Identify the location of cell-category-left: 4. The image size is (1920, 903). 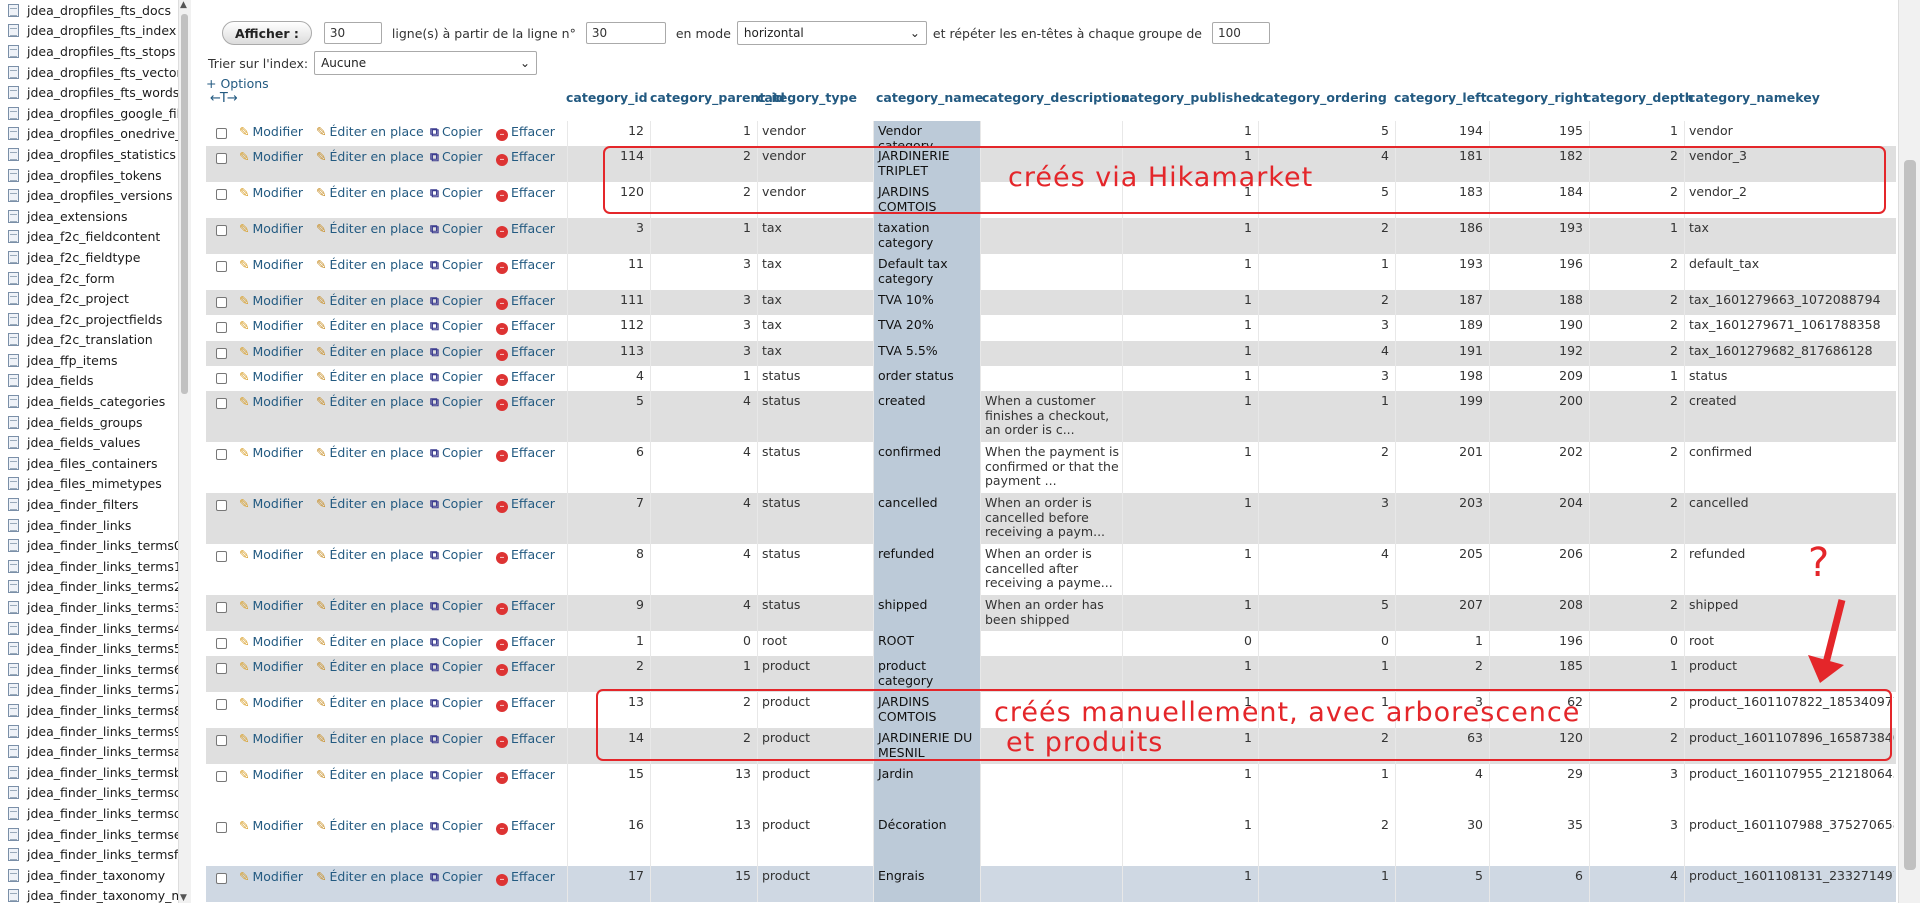
(1442, 789).